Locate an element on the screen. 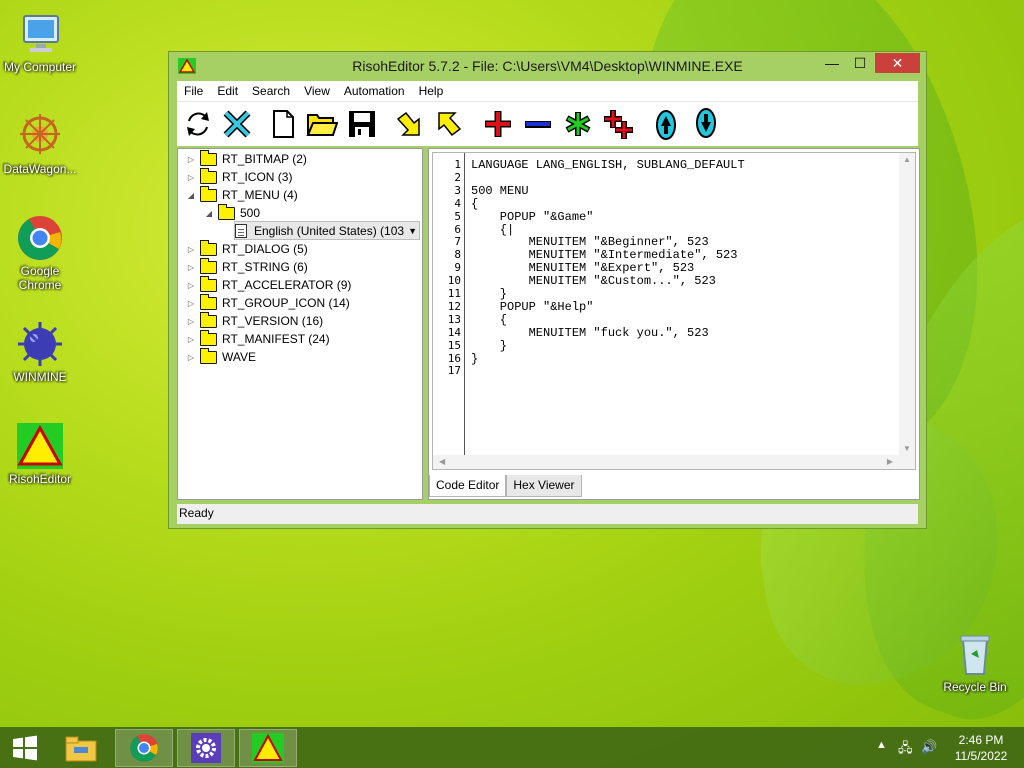 This screenshot has width=1024, height=768. line-number: 5 is located at coordinates (457, 216).